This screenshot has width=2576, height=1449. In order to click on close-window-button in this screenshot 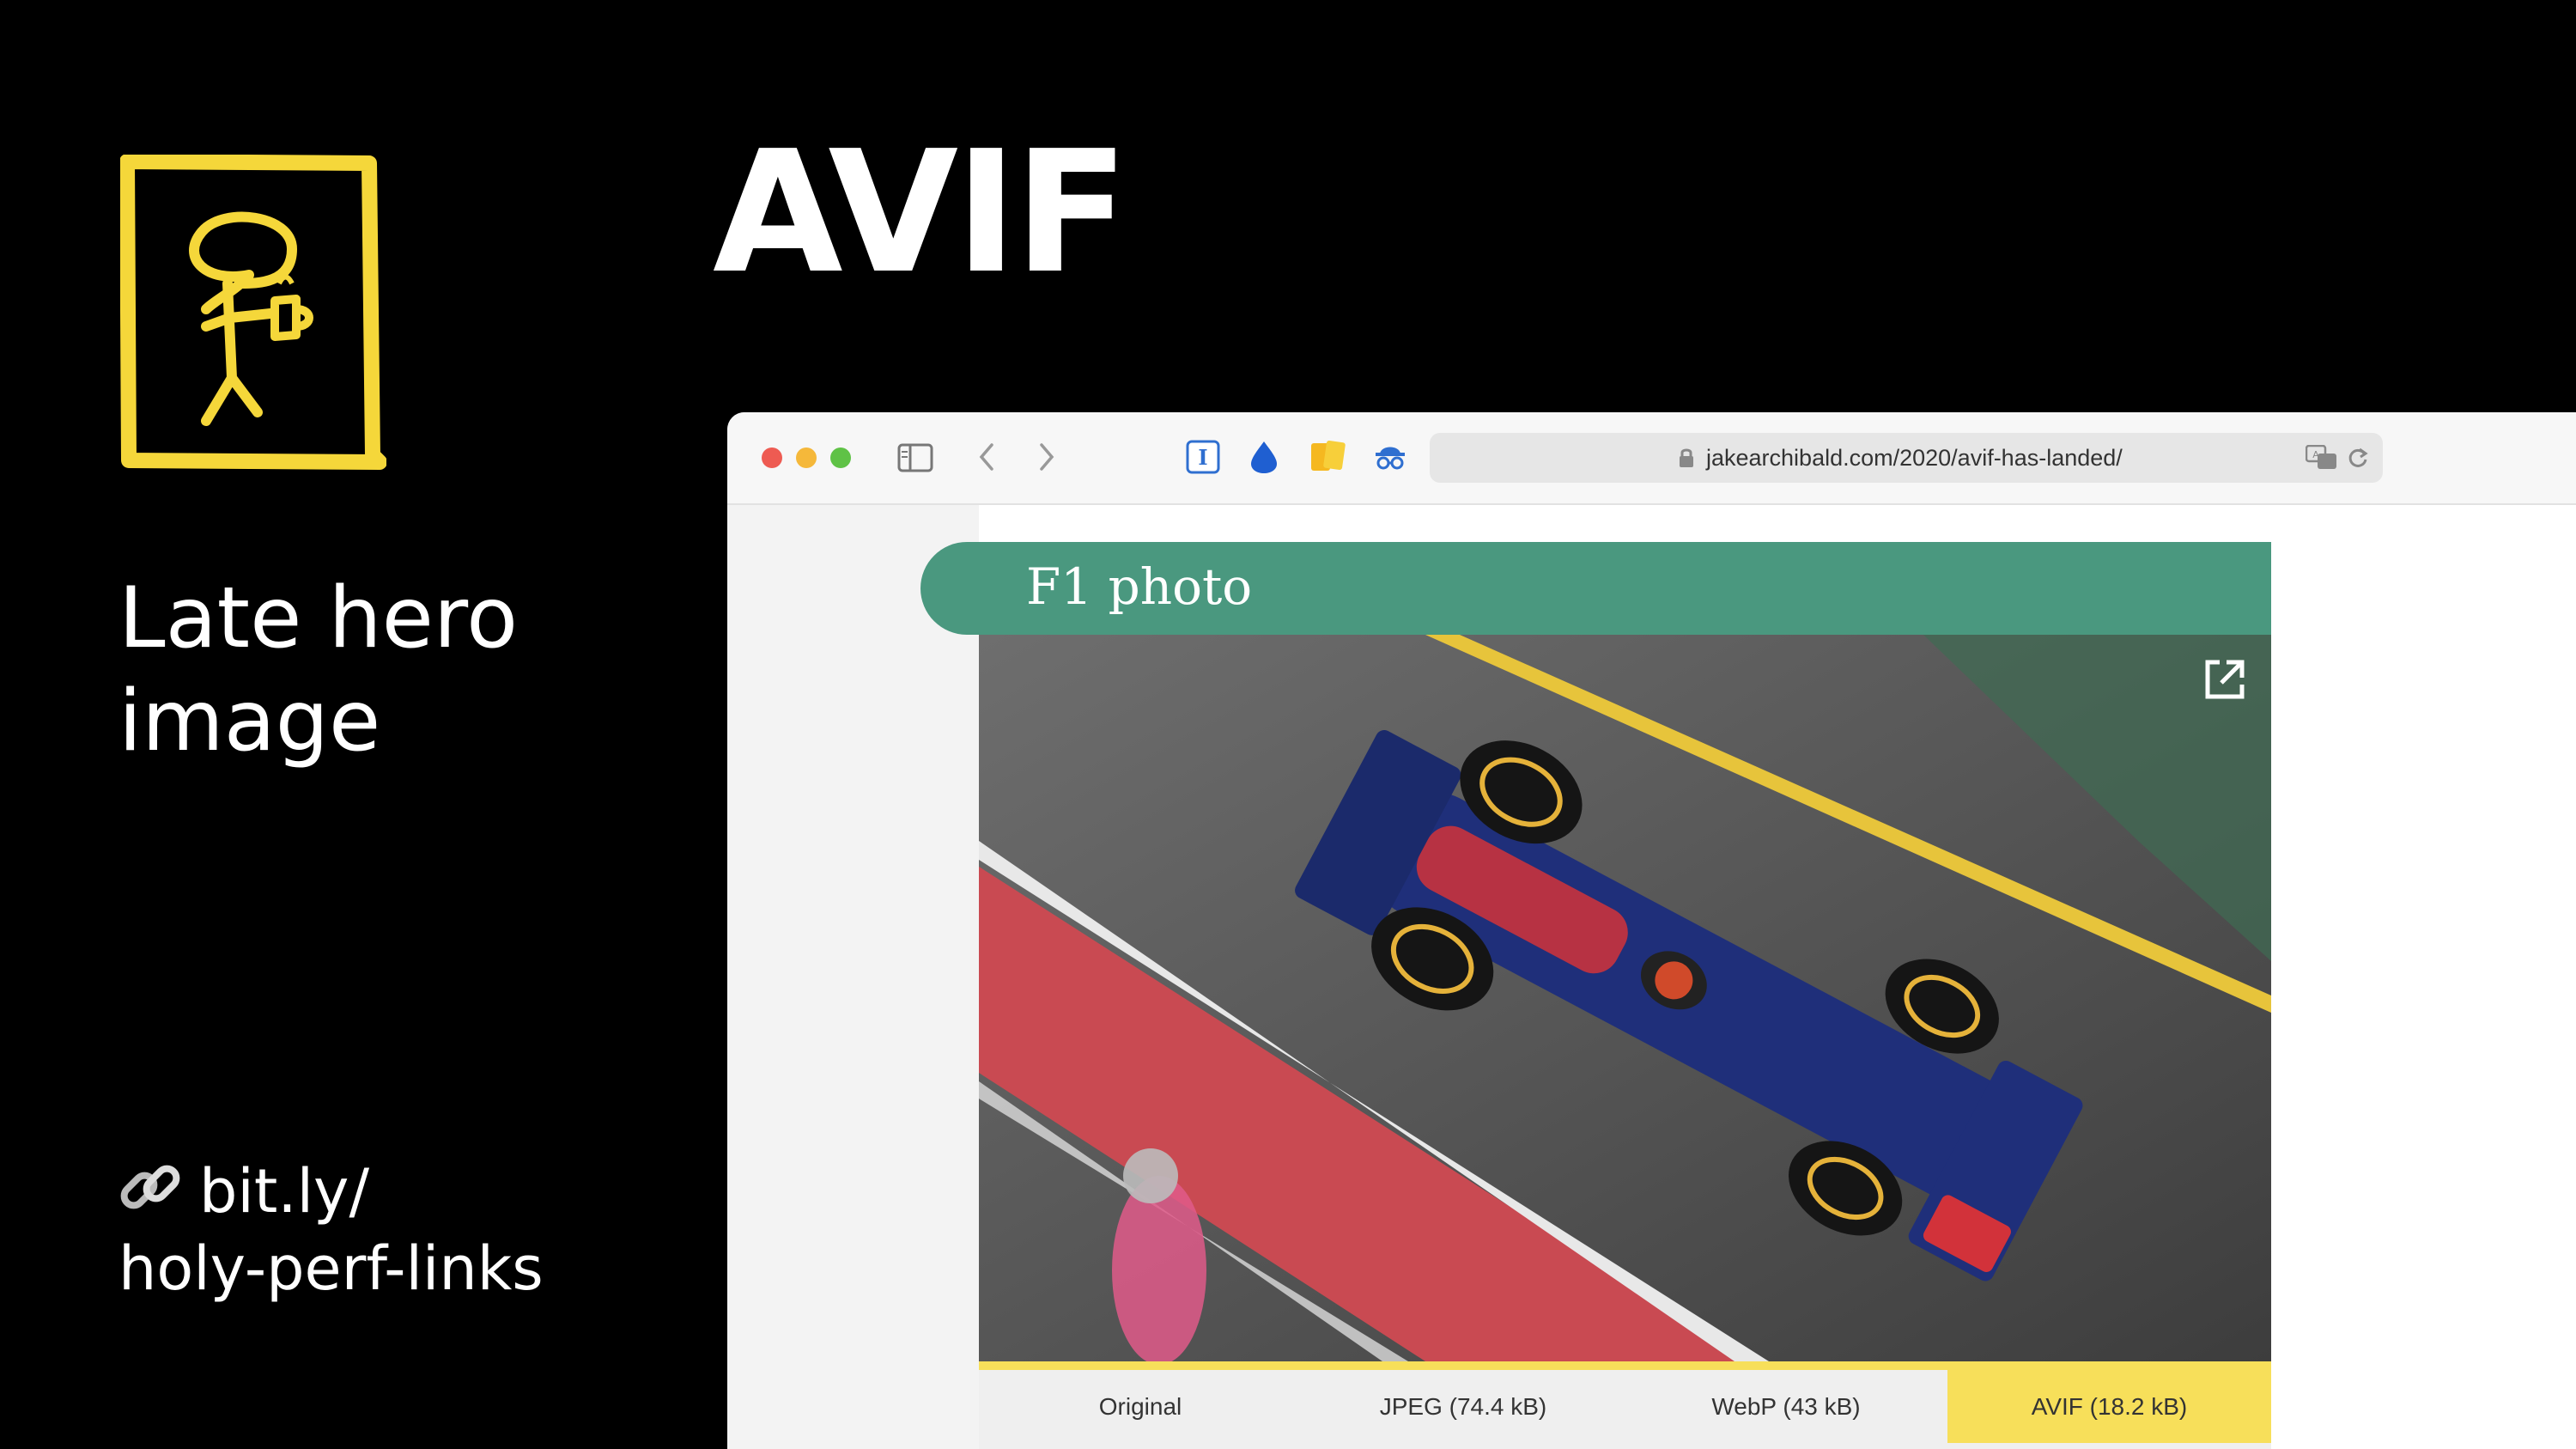, I will do `click(772, 457)`.